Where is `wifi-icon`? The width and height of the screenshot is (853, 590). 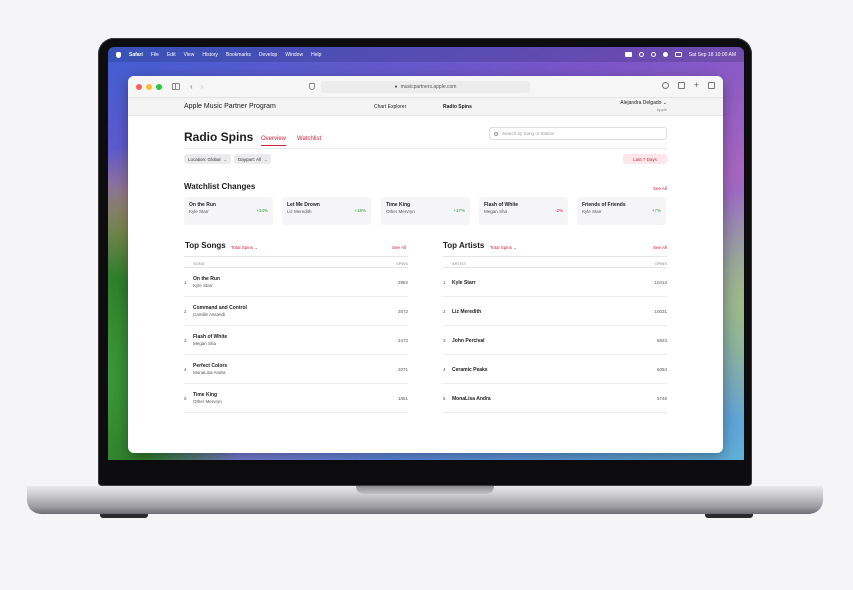 wifi-icon is located at coordinates (641, 54).